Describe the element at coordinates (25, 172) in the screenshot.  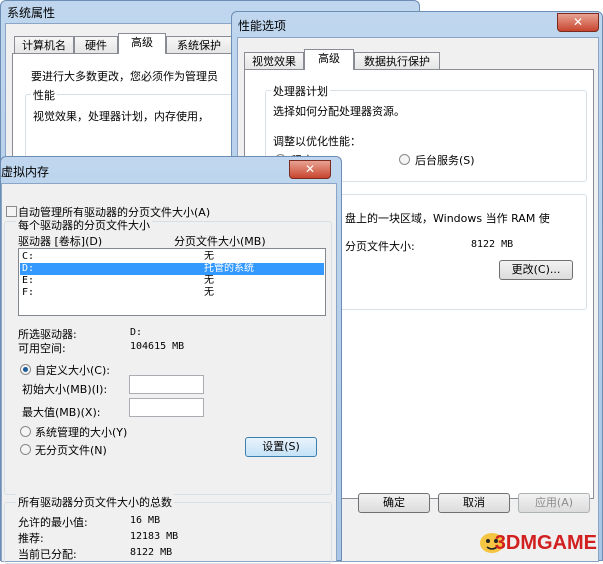
I see `virtual-memory-title: 虚拟内存` at that location.